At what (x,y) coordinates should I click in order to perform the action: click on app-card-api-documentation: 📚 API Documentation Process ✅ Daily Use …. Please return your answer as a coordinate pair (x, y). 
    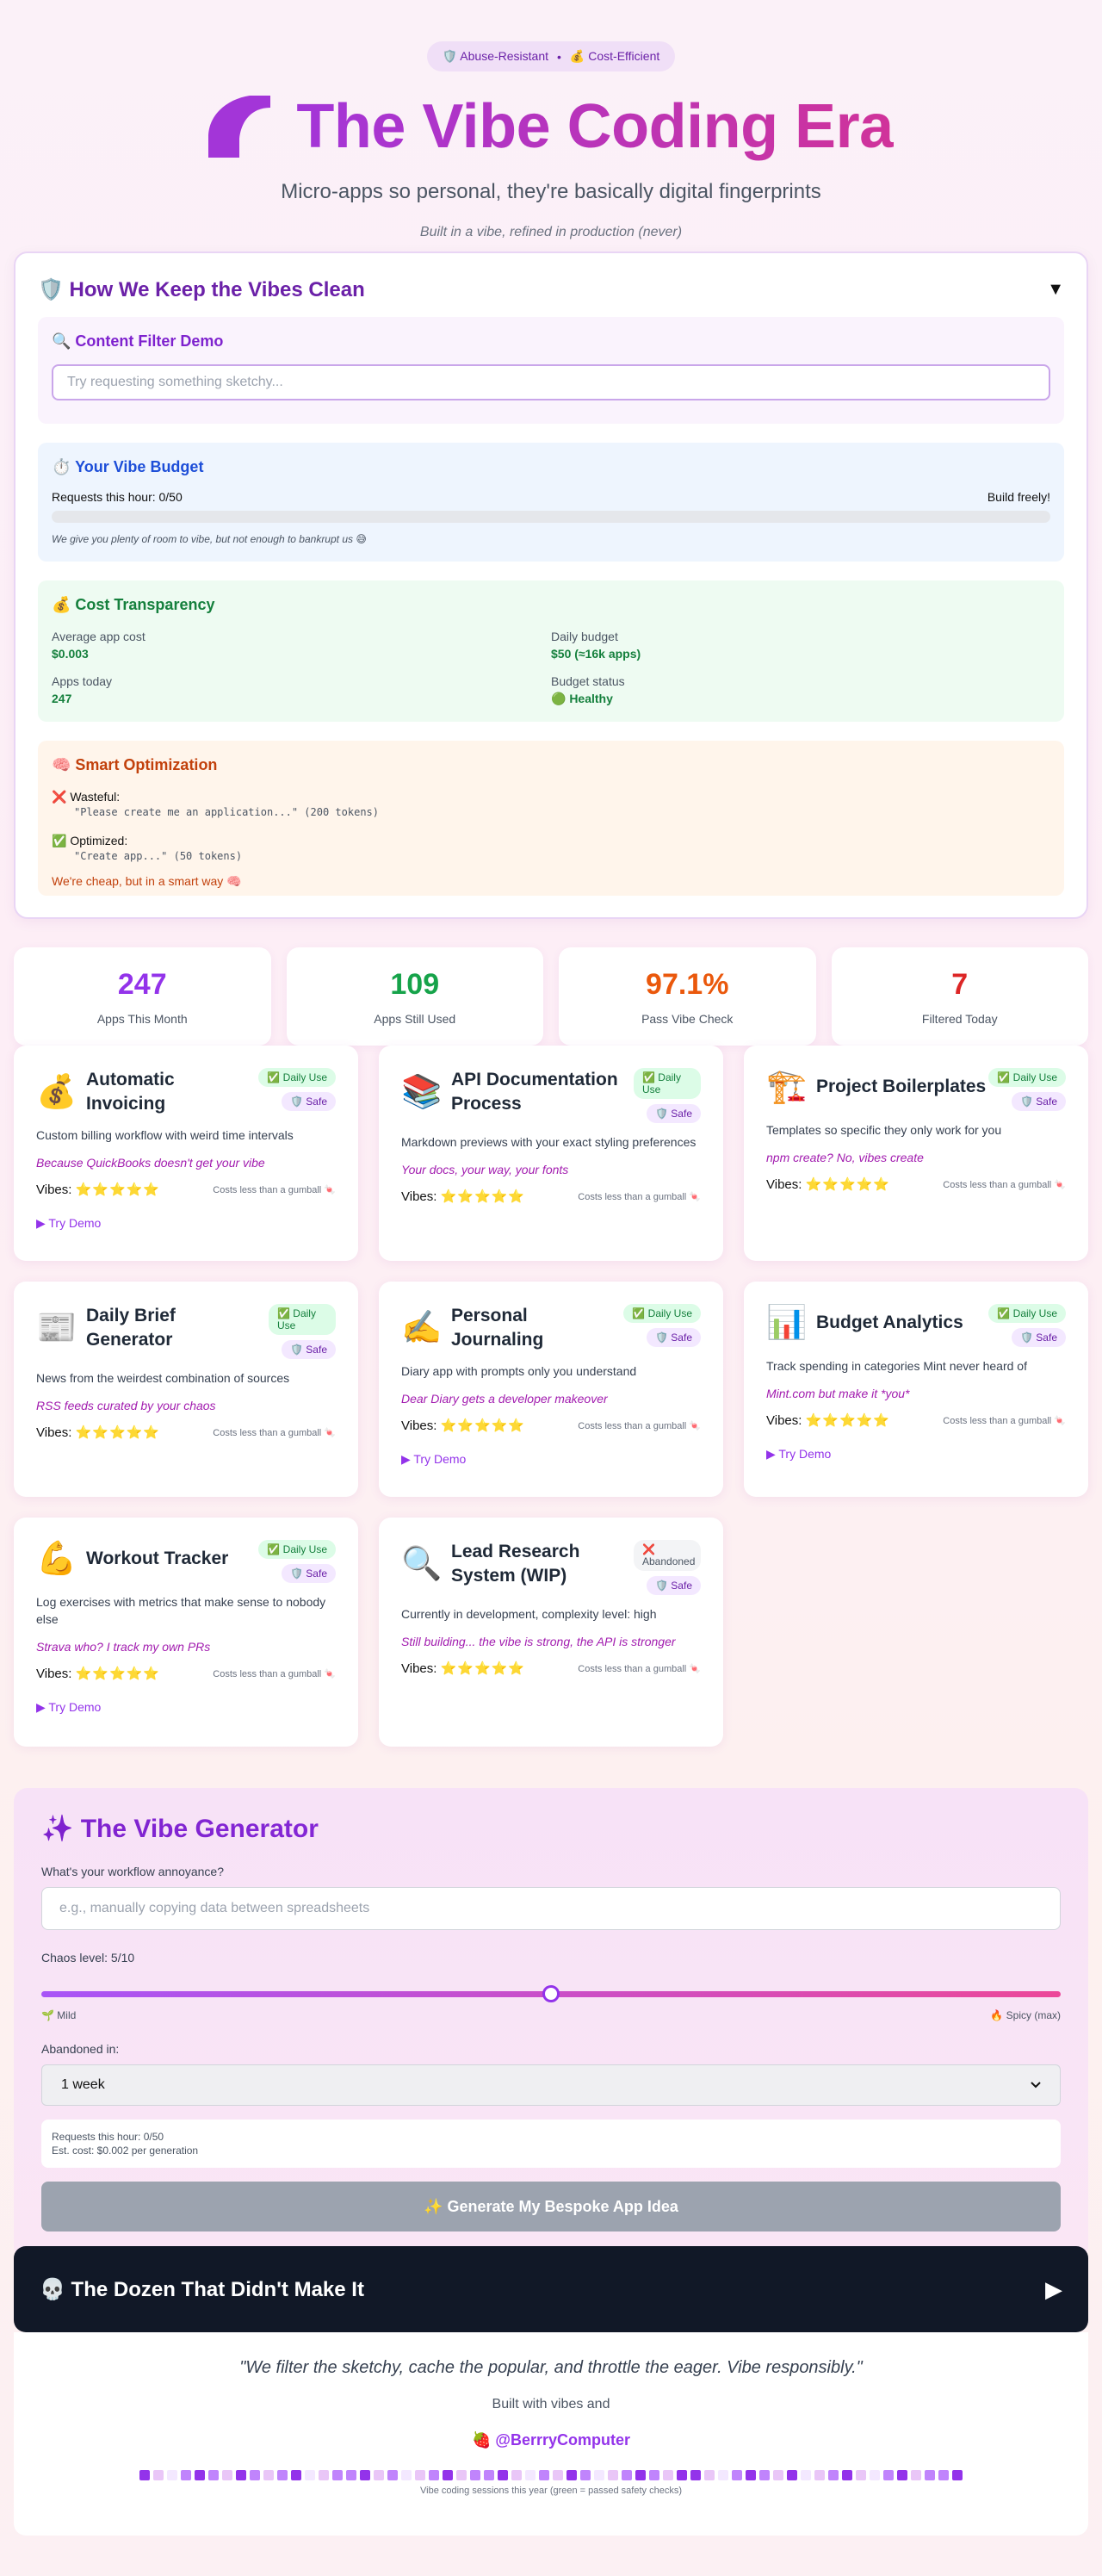
    Looking at the image, I should click on (551, 1153).